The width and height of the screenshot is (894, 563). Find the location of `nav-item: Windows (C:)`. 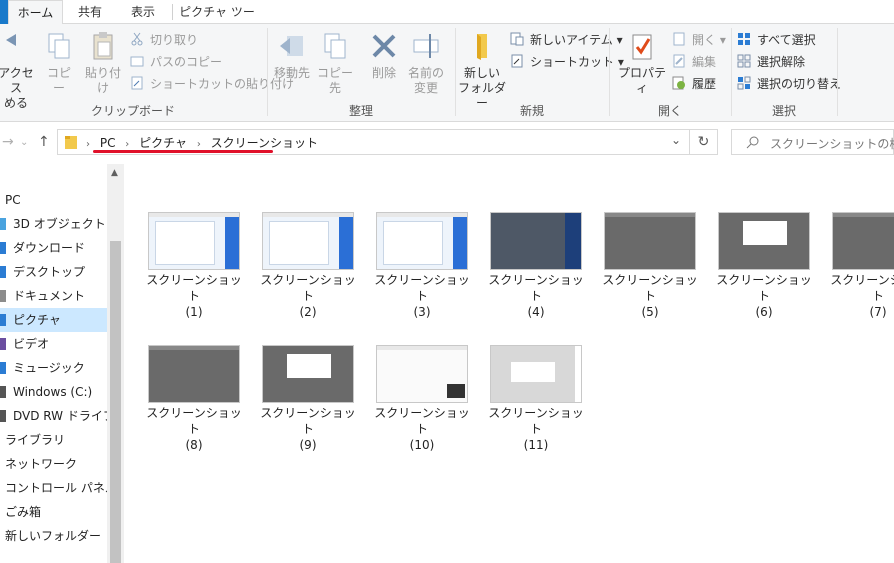

nav-item: Windows (C:) is located at coordinates (53, 392).